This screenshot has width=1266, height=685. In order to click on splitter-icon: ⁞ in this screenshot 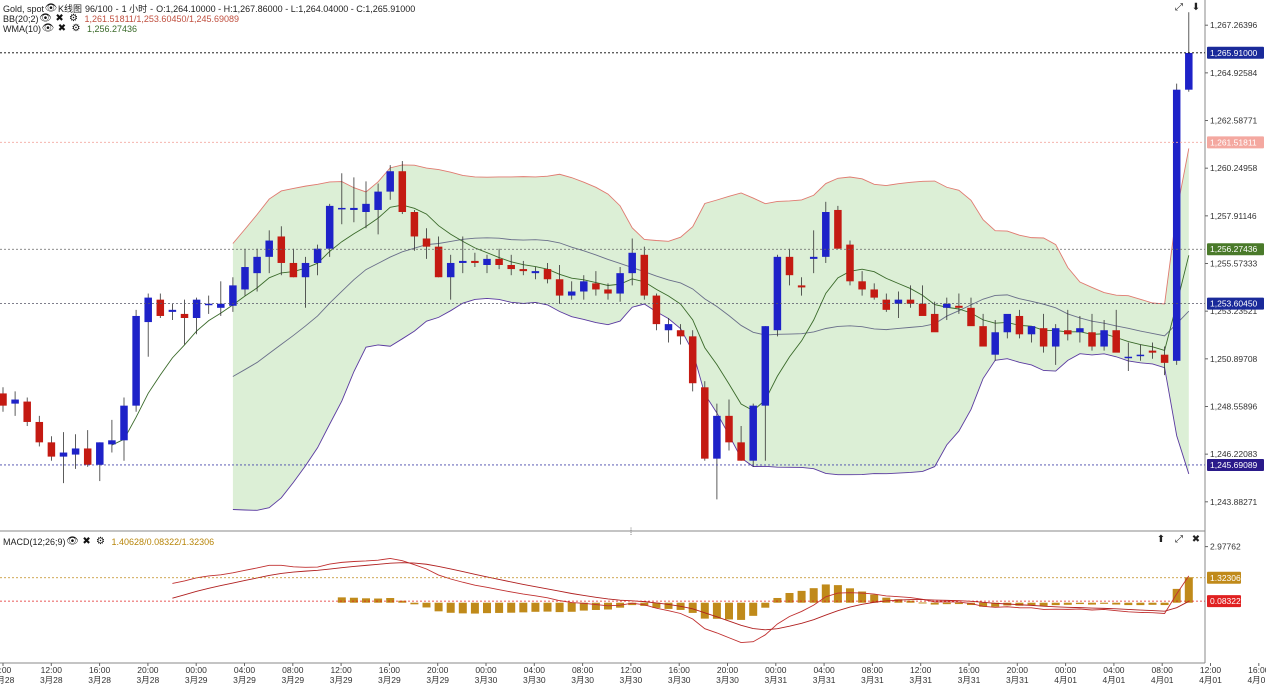, I will do `click(631, 533)`.